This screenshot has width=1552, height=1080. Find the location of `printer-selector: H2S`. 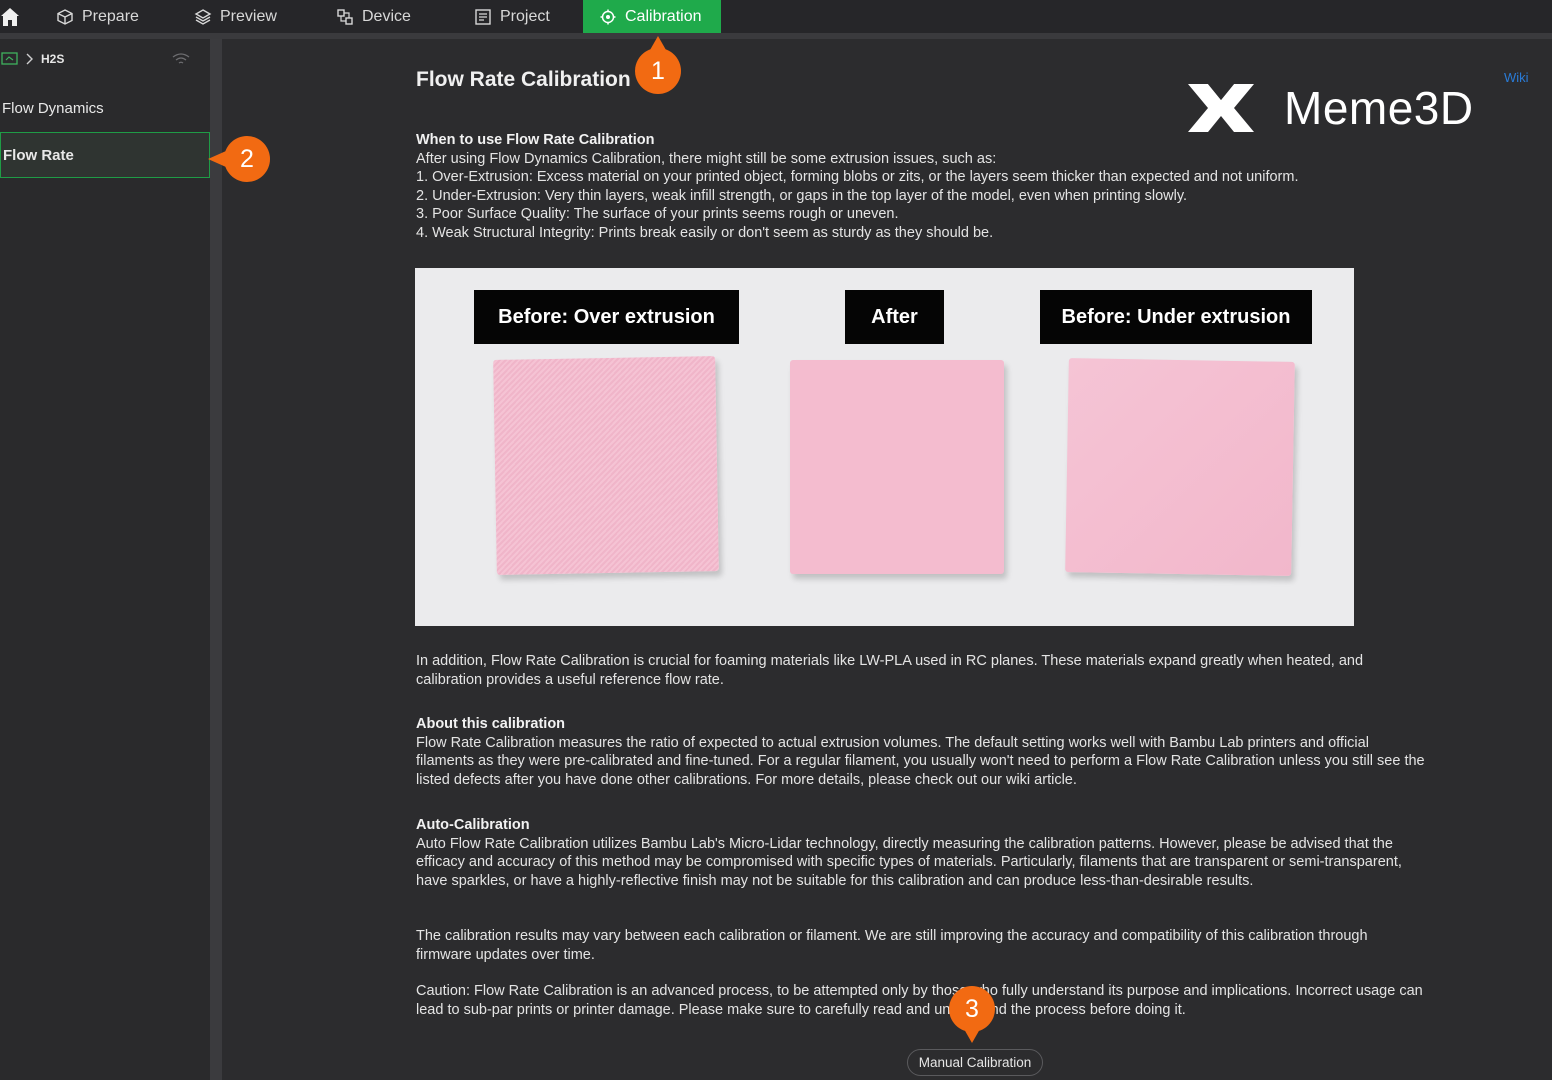

printer-selector: H2S is located at coordinates (100, 59).